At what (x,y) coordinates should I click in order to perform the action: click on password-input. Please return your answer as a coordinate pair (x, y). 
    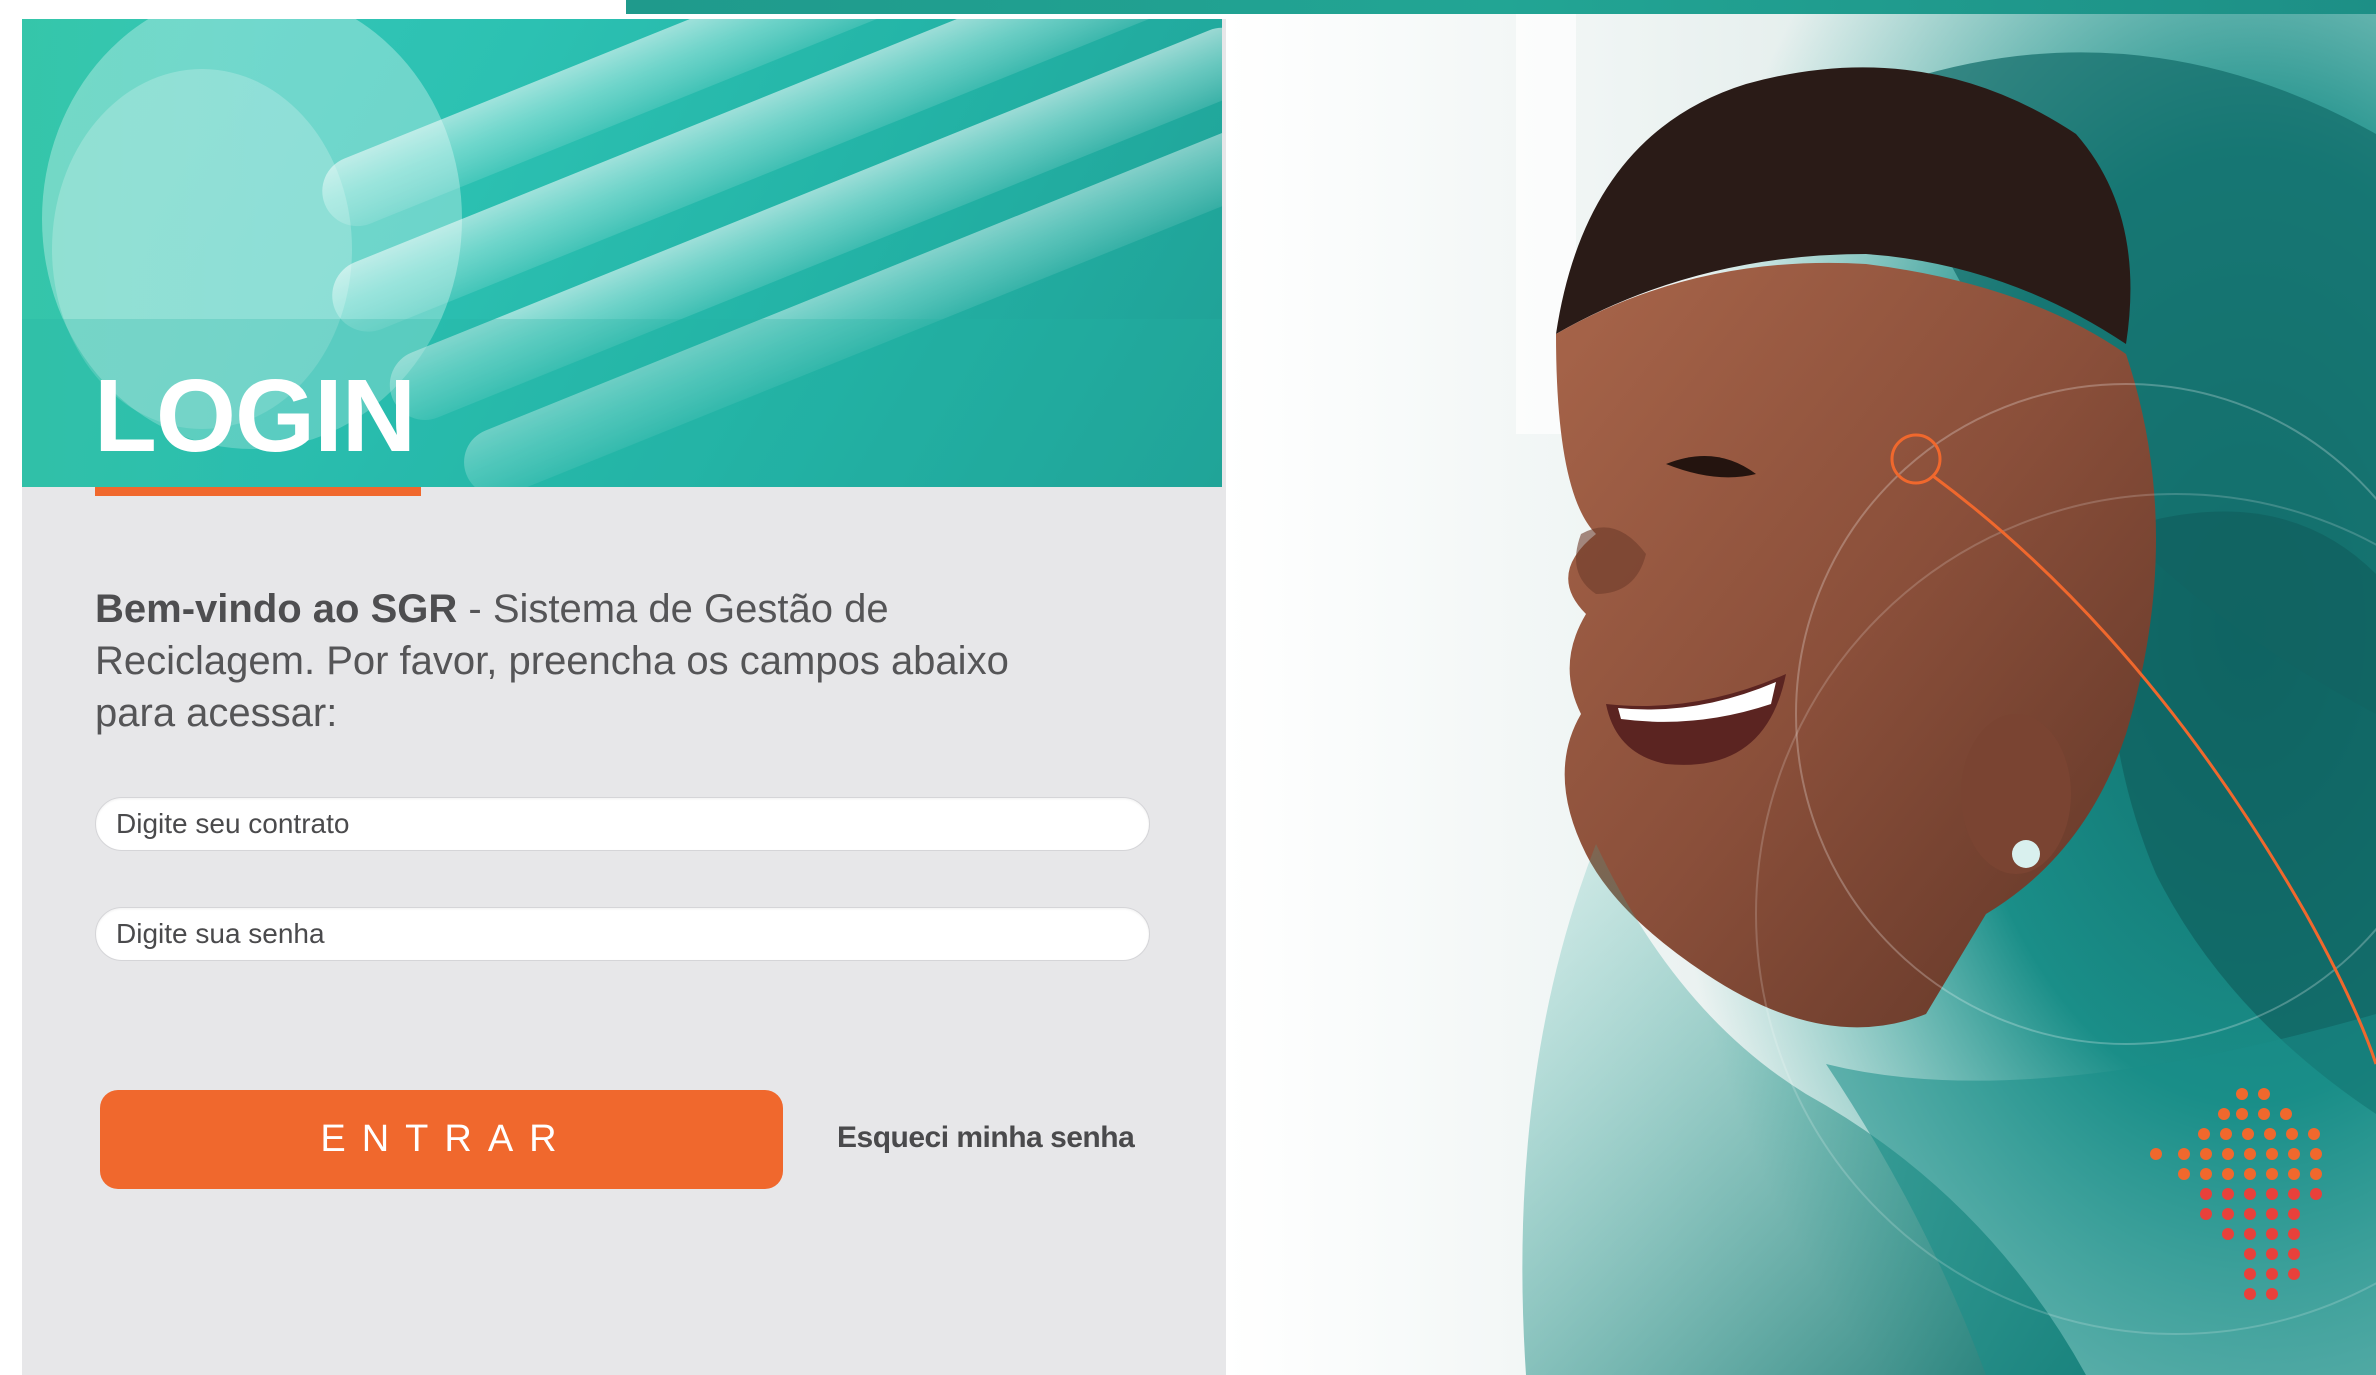
    Looking at the image, I should click on (622, 934).